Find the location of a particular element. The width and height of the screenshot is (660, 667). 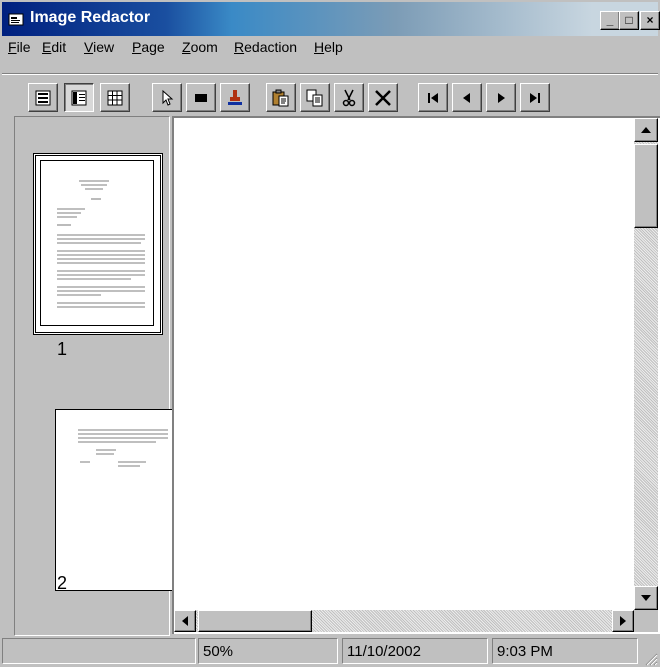

arrow-up-icon is located at coordinates (646, 130).